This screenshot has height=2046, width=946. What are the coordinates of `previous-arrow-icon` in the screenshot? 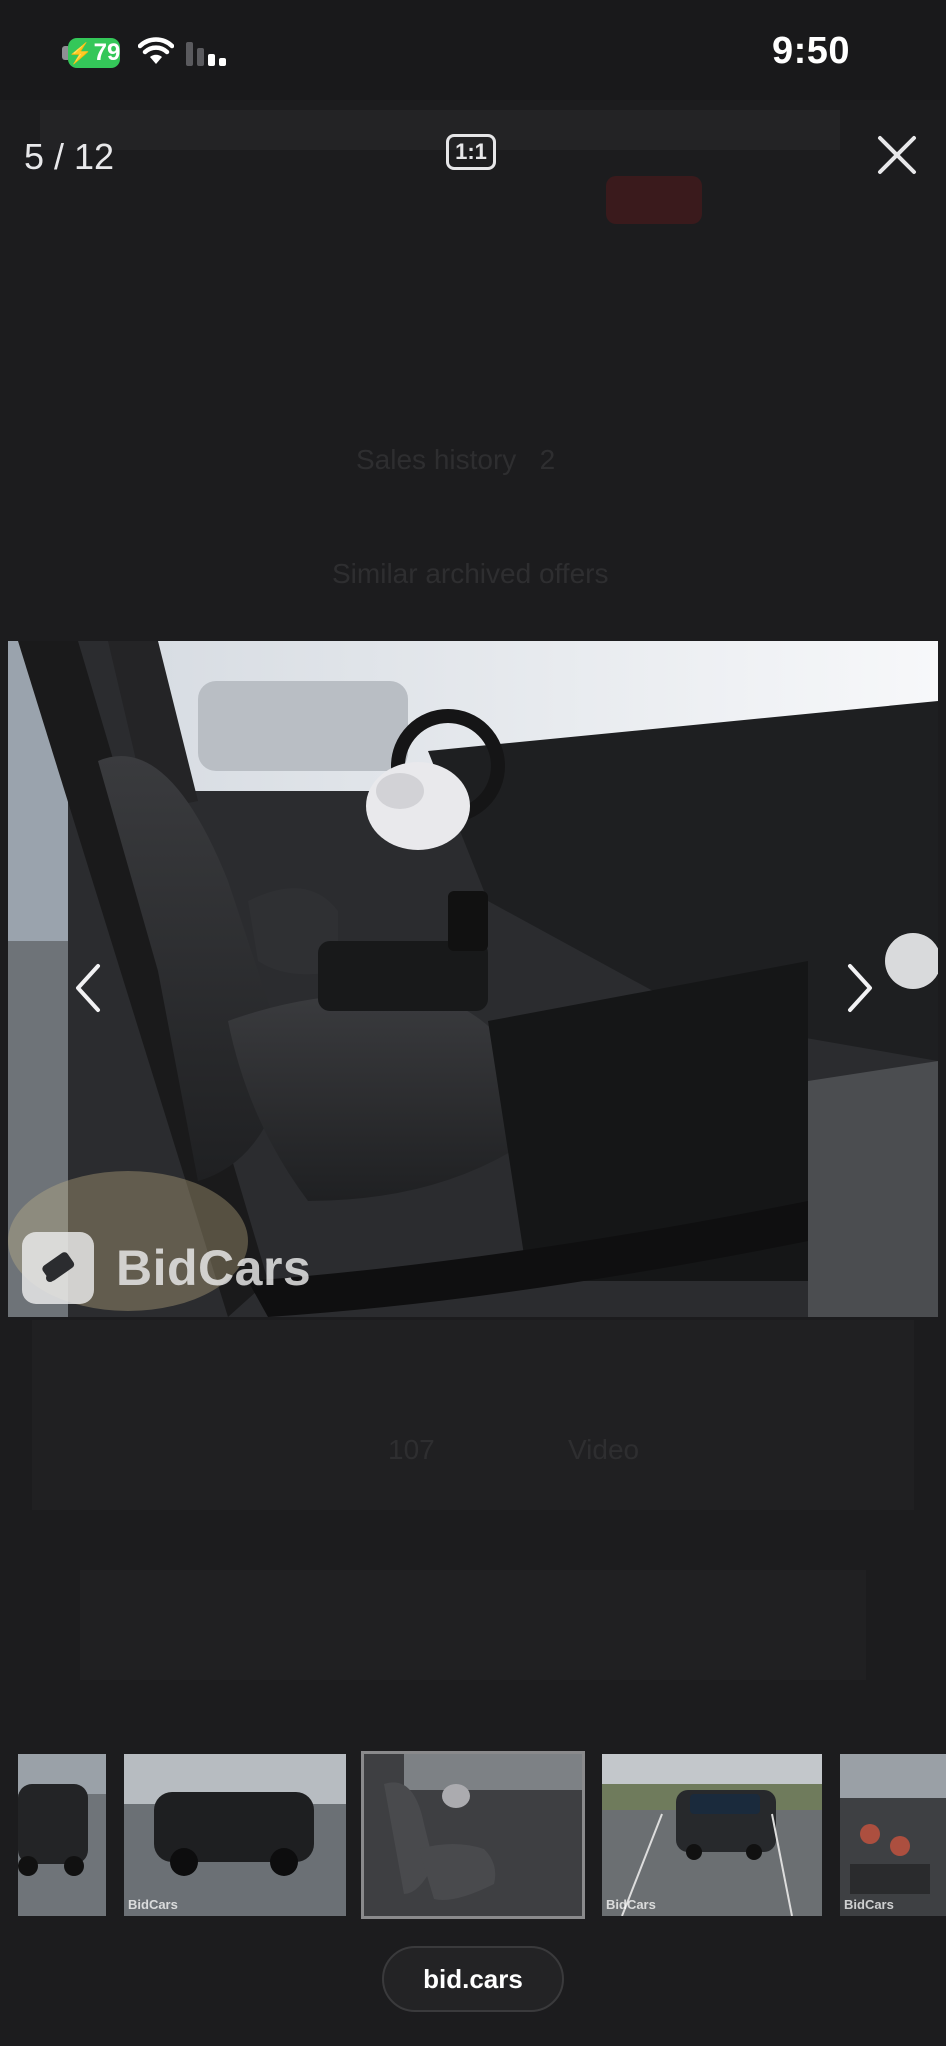 It's located at (88, 988).